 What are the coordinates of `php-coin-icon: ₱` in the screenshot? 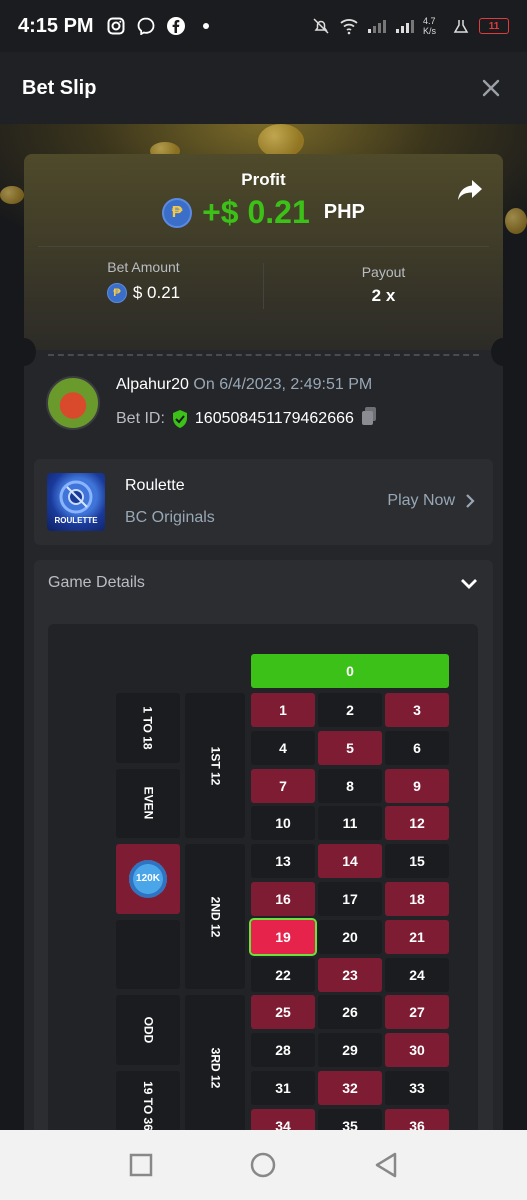 It's located at (177, 212).